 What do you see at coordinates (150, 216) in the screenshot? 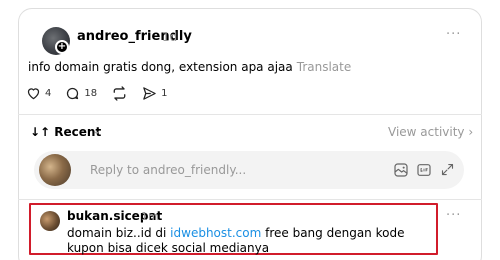
I see `comment-timestamp: 1m` at bounding box center [150, 216].